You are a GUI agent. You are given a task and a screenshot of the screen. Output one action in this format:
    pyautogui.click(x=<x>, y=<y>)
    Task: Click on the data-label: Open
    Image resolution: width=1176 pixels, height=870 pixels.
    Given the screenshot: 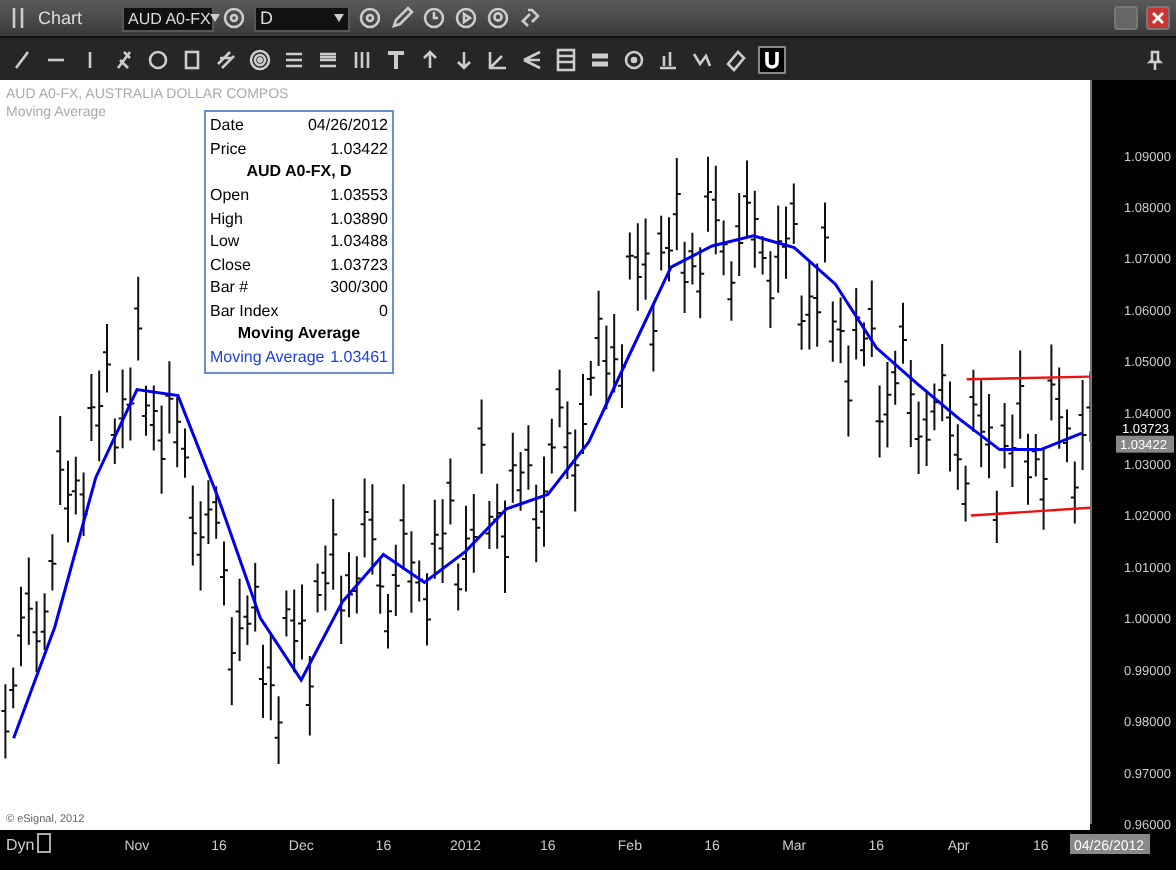 What is the action you would take?
    pyautogui.click(x=230, y=195)
    